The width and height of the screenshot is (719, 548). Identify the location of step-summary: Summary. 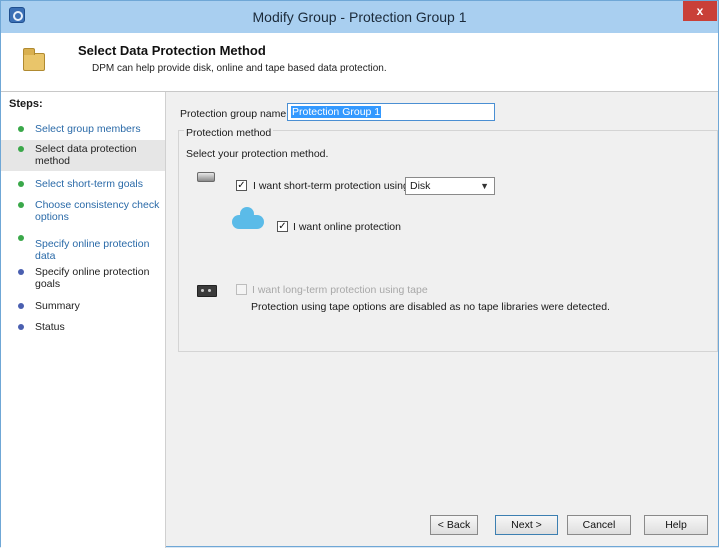
(83, 306).